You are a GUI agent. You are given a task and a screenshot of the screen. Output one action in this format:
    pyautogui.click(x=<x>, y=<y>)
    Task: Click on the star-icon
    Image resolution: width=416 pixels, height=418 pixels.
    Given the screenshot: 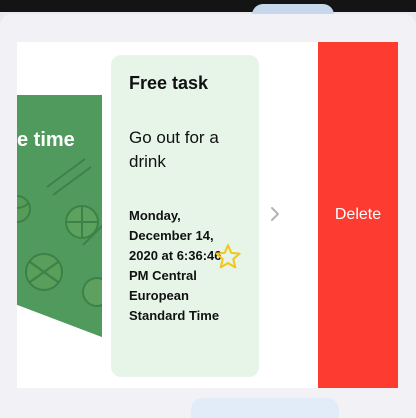 What is the action you would take?
    pyautogui.click(x=228, y=257)
    